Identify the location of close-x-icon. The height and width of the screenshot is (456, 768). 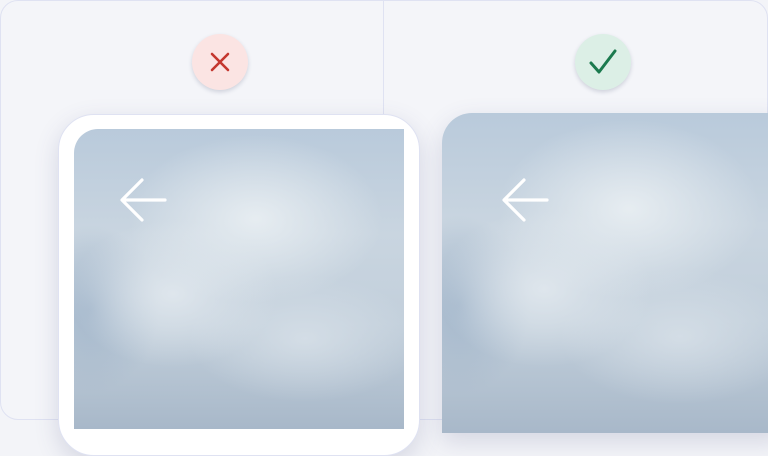
(220, 62).